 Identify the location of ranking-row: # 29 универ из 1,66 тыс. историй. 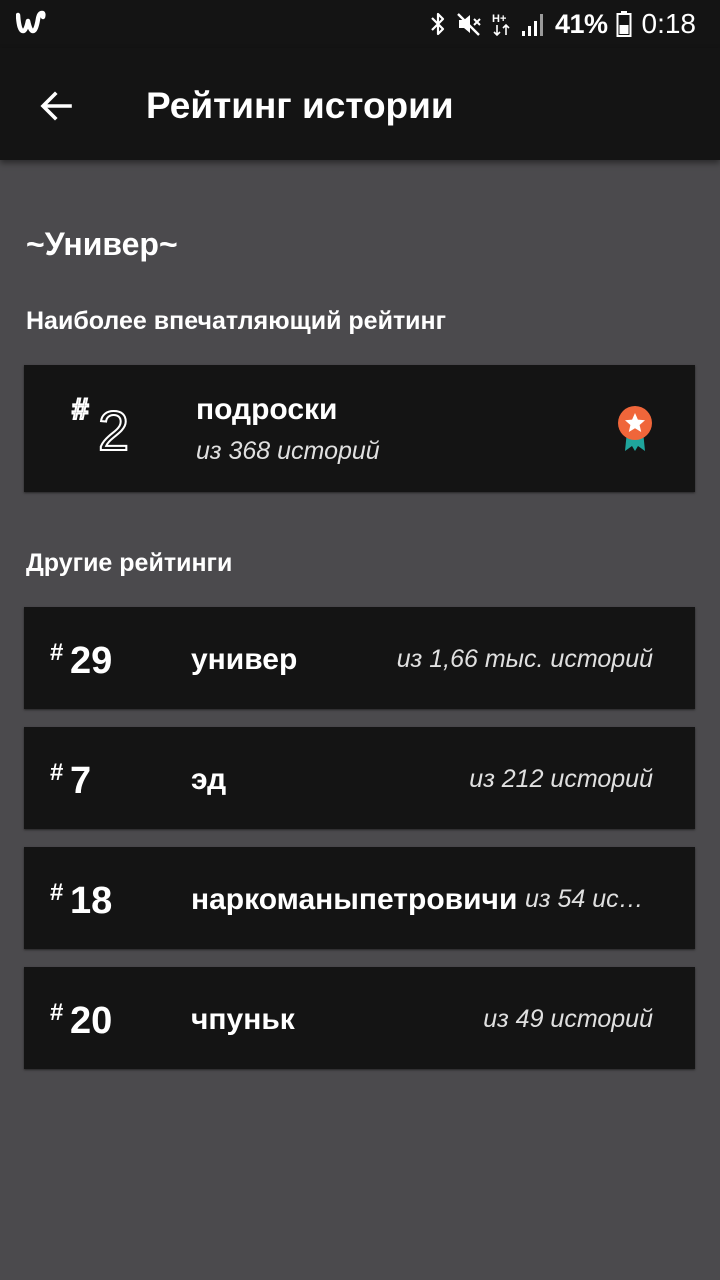
(359, 658).